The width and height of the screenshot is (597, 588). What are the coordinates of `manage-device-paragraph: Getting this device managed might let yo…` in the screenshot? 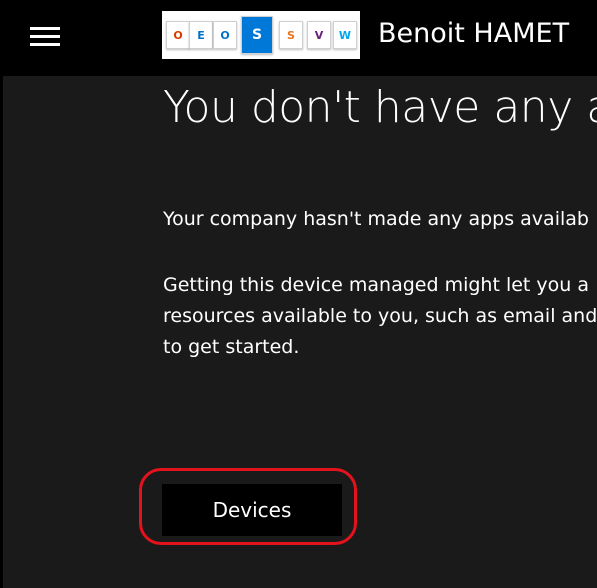 It's located at (380, 316).